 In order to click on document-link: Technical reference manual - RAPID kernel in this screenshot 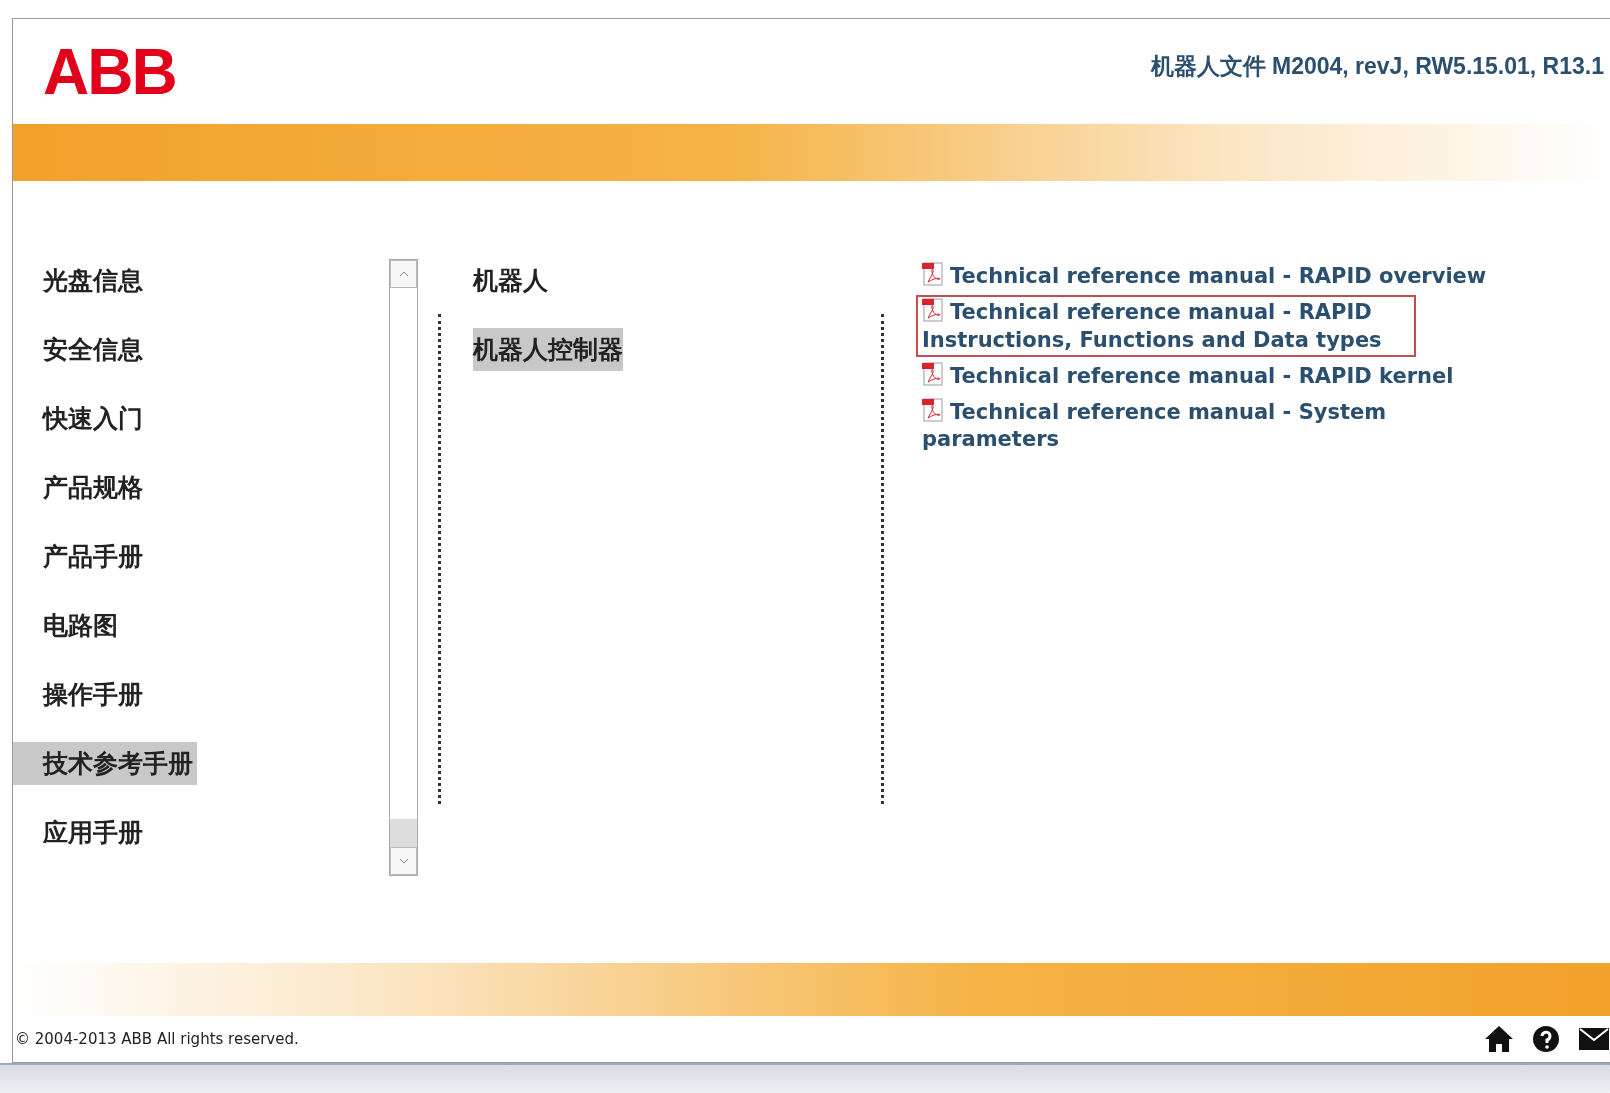, I will do `click(1188, 376)`.